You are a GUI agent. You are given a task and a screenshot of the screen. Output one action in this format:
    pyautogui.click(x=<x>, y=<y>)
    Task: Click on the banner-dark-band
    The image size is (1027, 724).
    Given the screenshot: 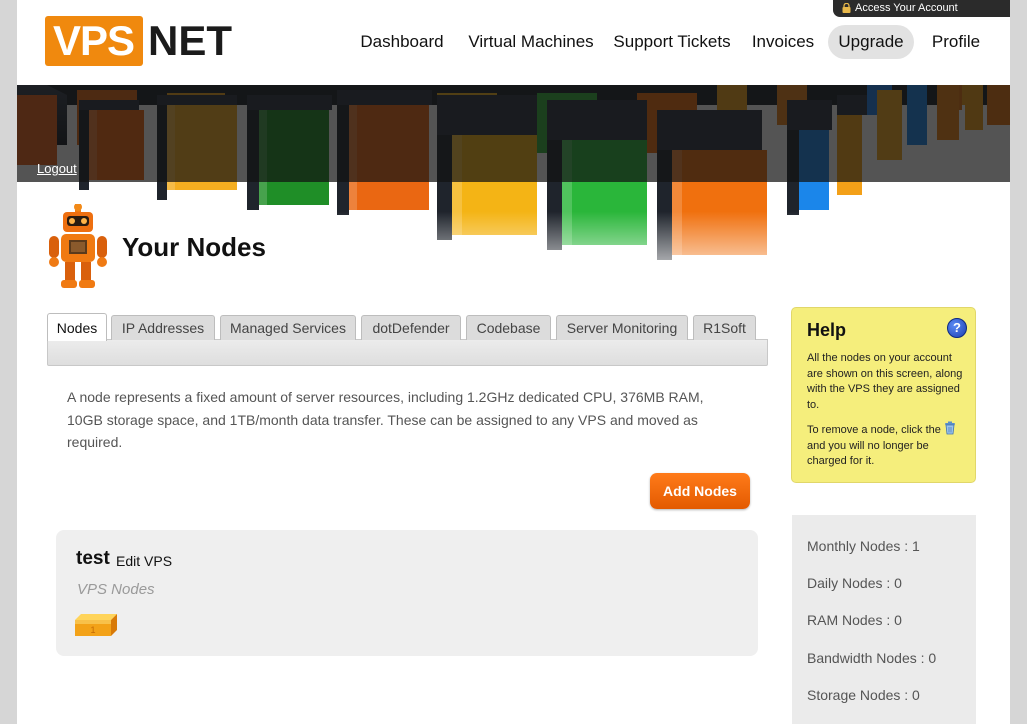 What is the action you would take?
    pyautogui.click(x=513, y=133)
    